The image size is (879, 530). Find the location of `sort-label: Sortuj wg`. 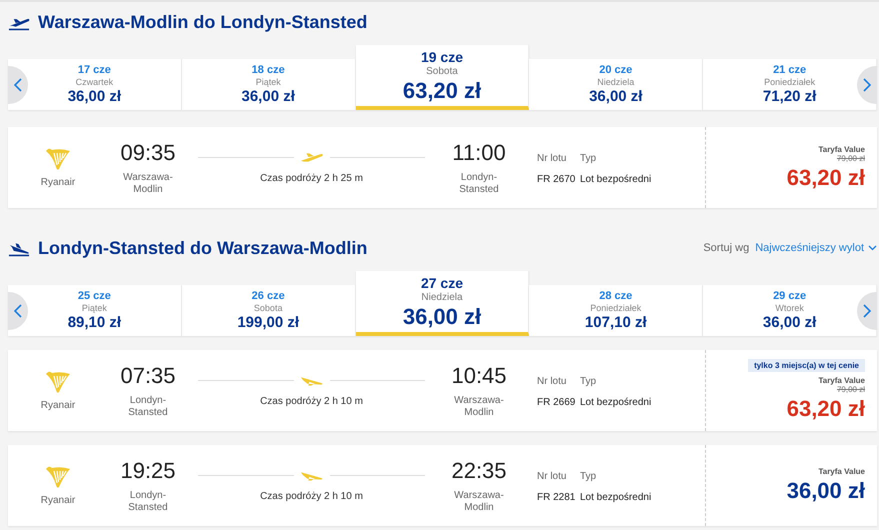

sort-label: Sortuj wg is located at coordinates (726, 248).